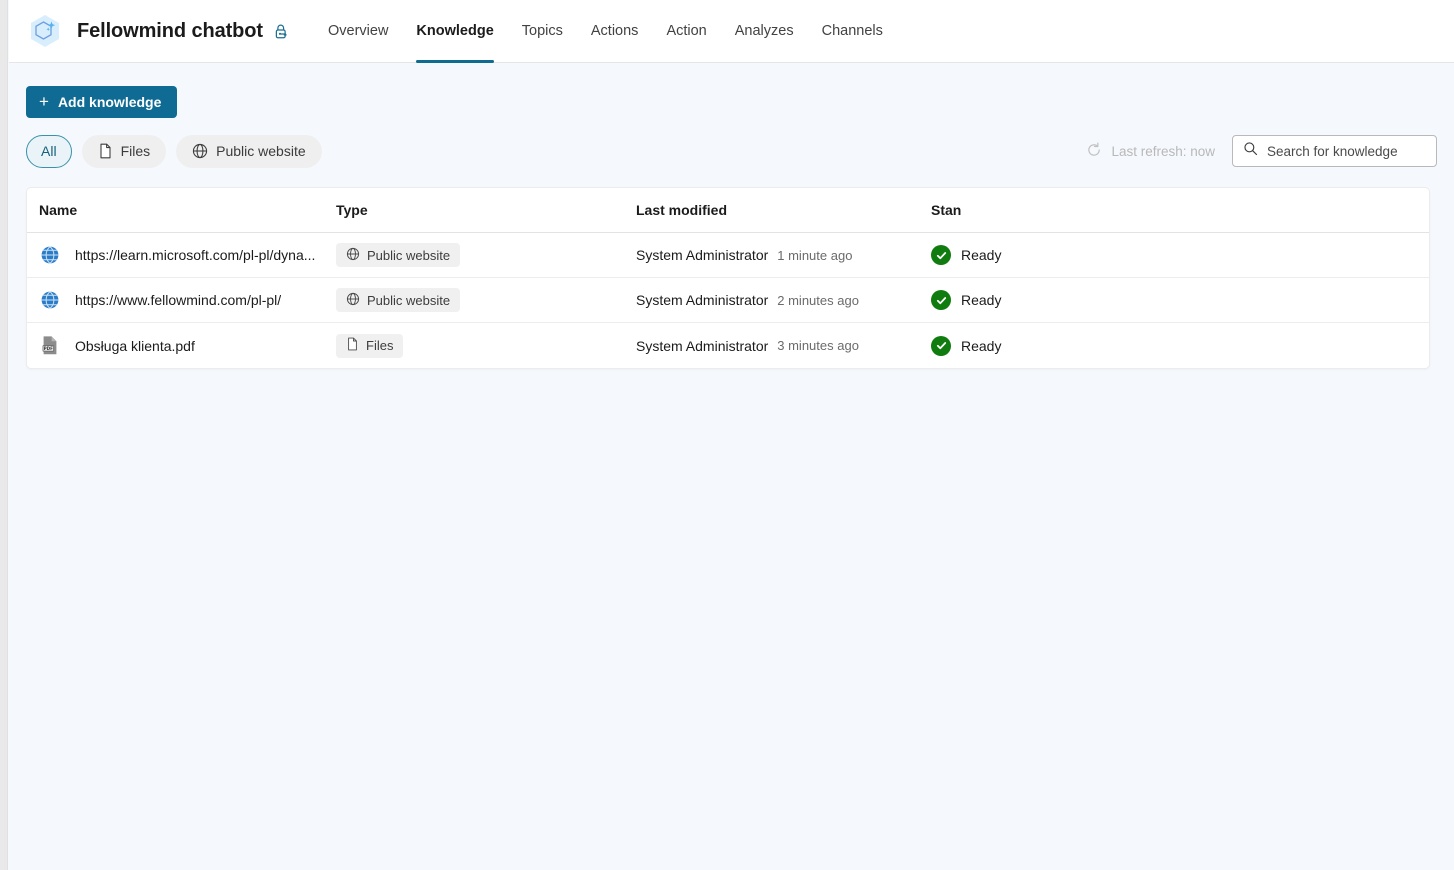 The width and height of the screenshot is (1454, 870). I want to click on row-name: https://www.fellowmind.com/pl-pl/, so click(178, 300).